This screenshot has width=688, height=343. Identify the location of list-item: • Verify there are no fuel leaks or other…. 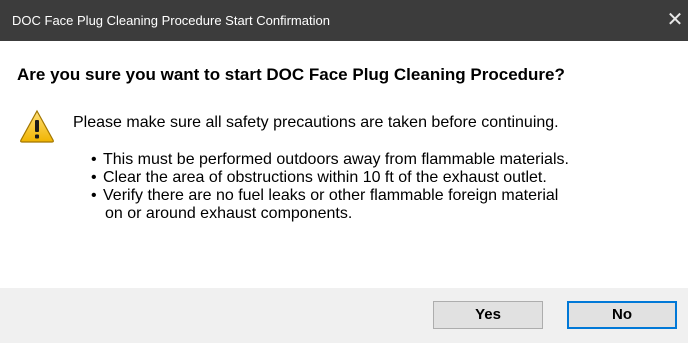
(325, 195).